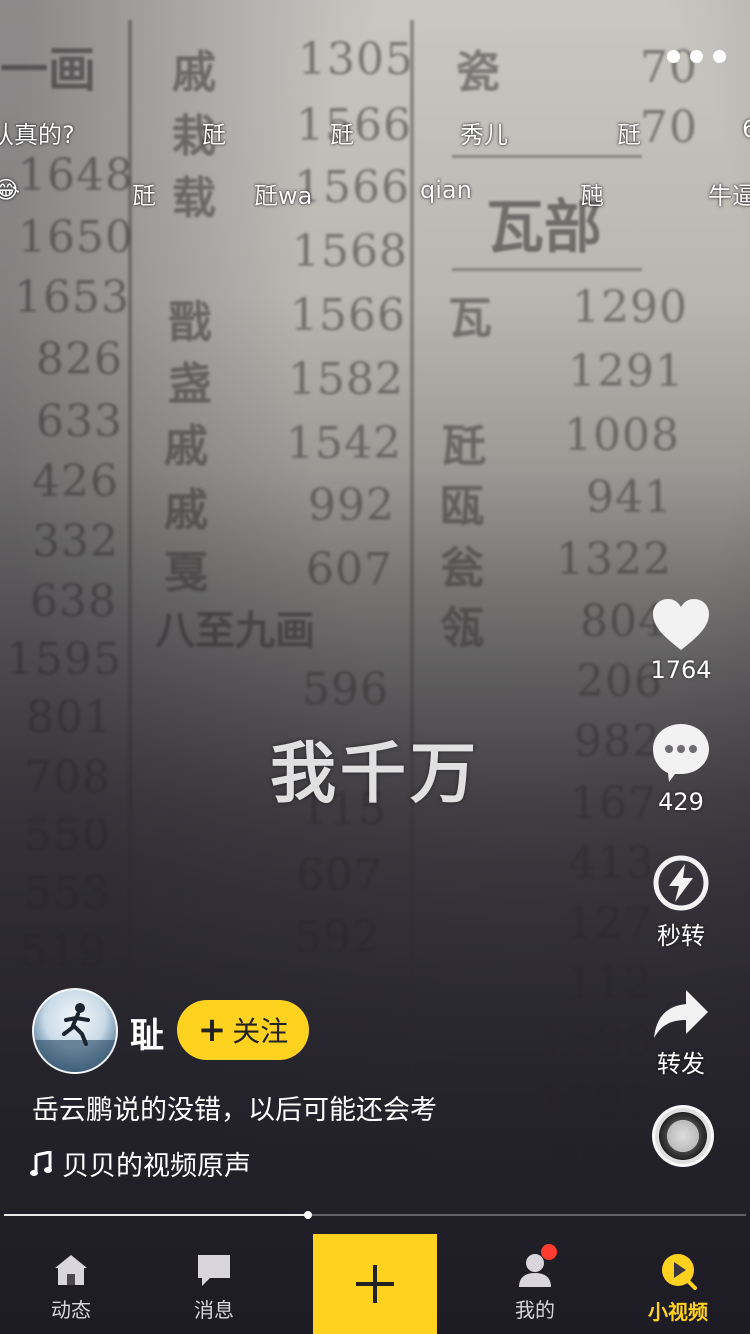 This screenshot has height=1334, width=750. I want to click on plus-icon, so click(375, 1284).